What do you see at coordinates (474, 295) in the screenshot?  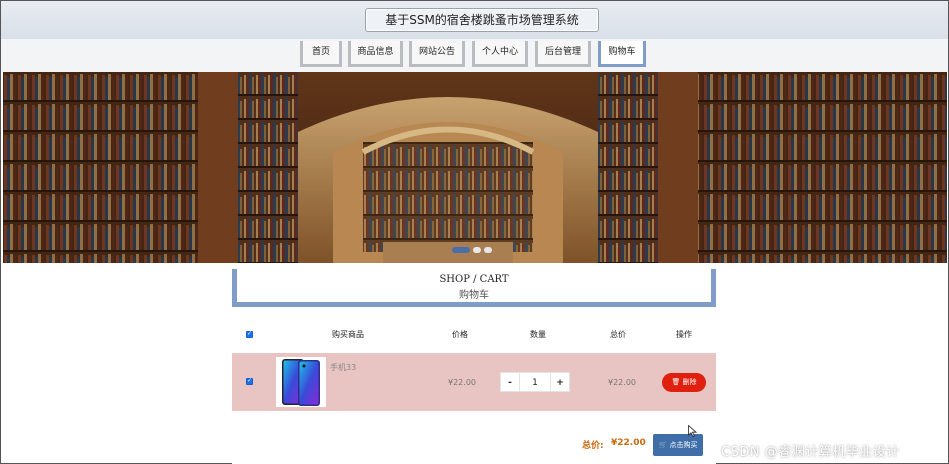 I see `cart-title-cn: 购物车` at bounding box center [474, 295].